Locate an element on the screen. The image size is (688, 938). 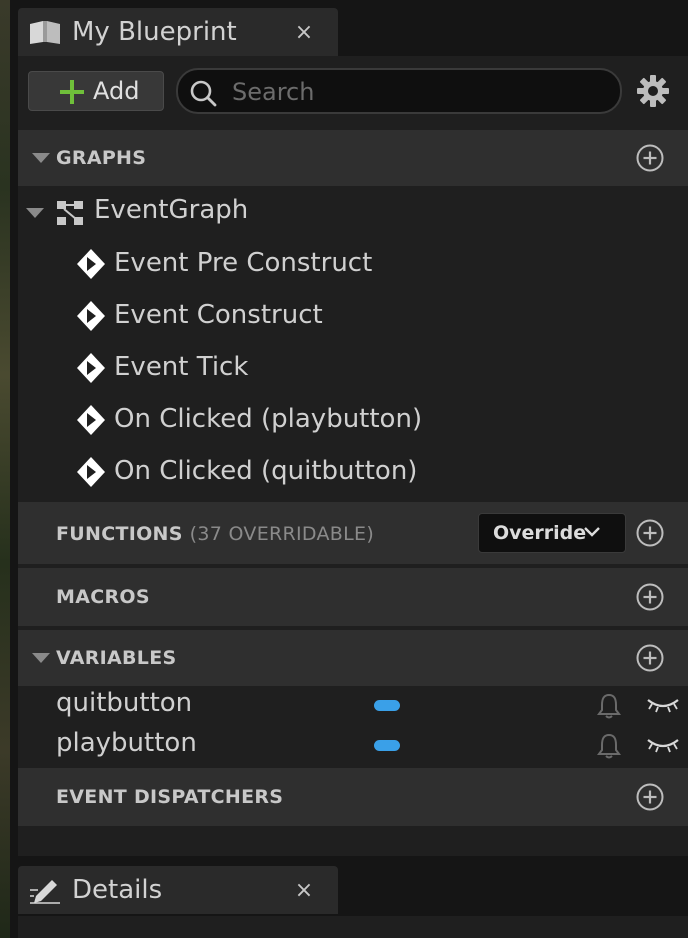
expand-caret-icon is located at coordinates (35, 213).